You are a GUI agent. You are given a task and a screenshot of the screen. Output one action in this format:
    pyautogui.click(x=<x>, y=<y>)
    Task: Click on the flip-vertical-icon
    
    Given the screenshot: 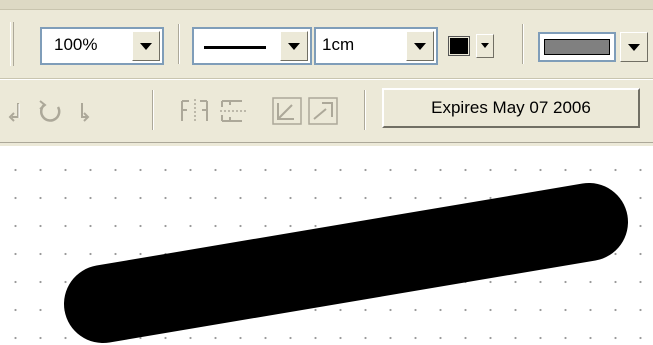 What is the action you would take?
    pyautogui.click(x=233, y=111)
    